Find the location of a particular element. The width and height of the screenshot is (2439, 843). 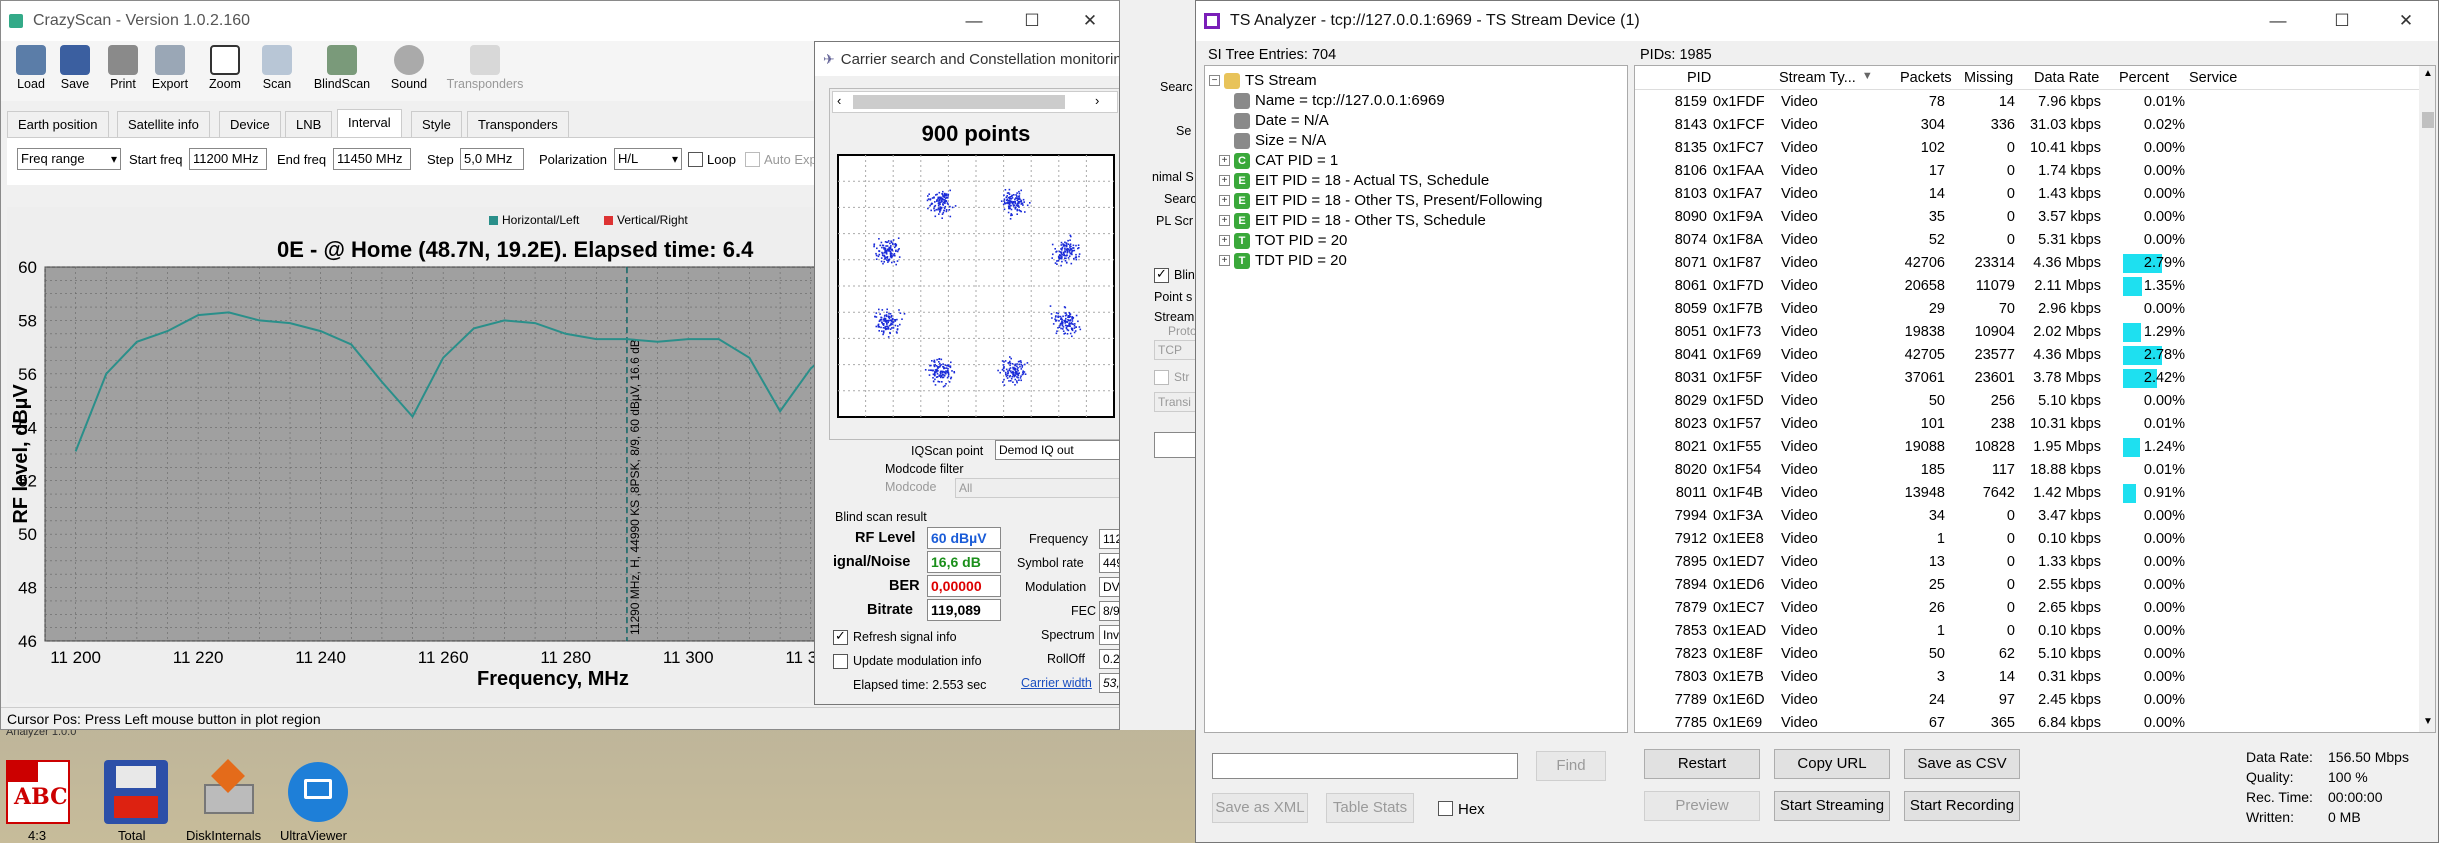

tree-node: − TS Stream is located at coordinates (1263, 80).